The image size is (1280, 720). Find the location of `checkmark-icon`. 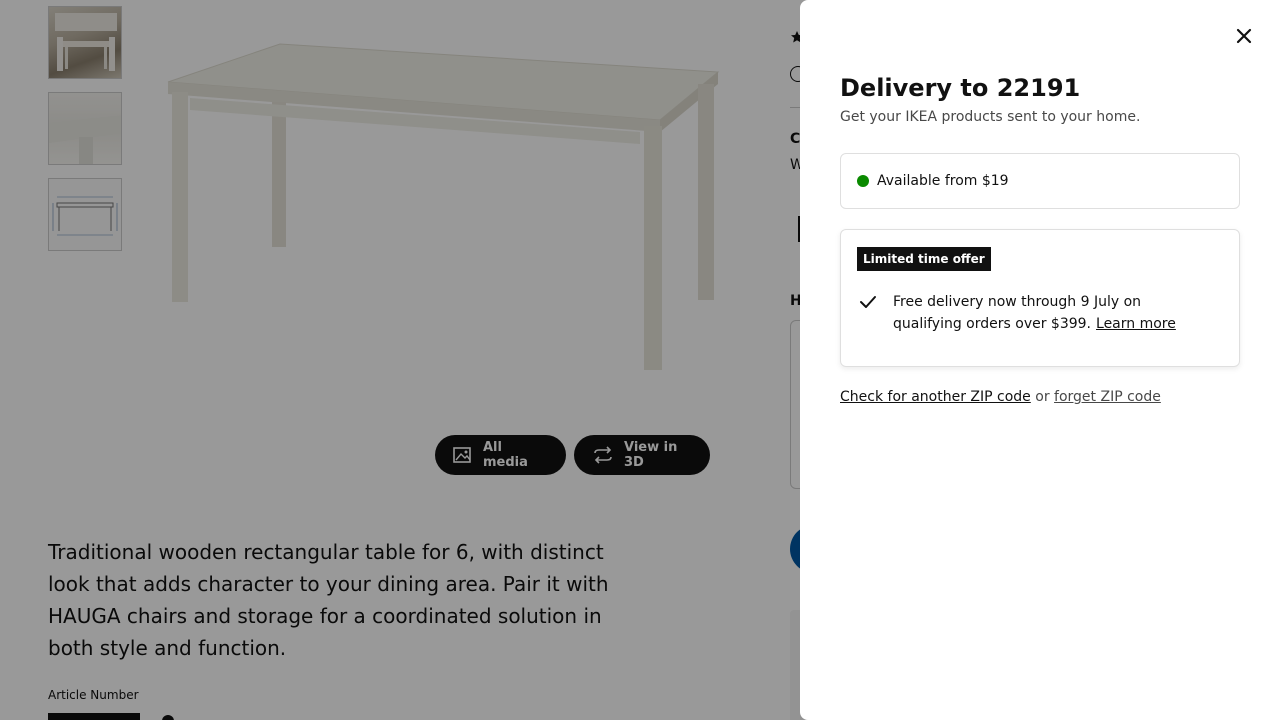

checkmark-icon is located at coordinates (868, 302).